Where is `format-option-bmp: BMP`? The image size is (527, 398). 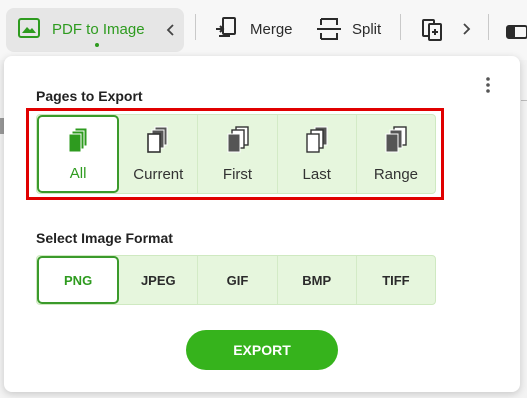
format-option-bmp: BMP is located at coordinates (317, 280).